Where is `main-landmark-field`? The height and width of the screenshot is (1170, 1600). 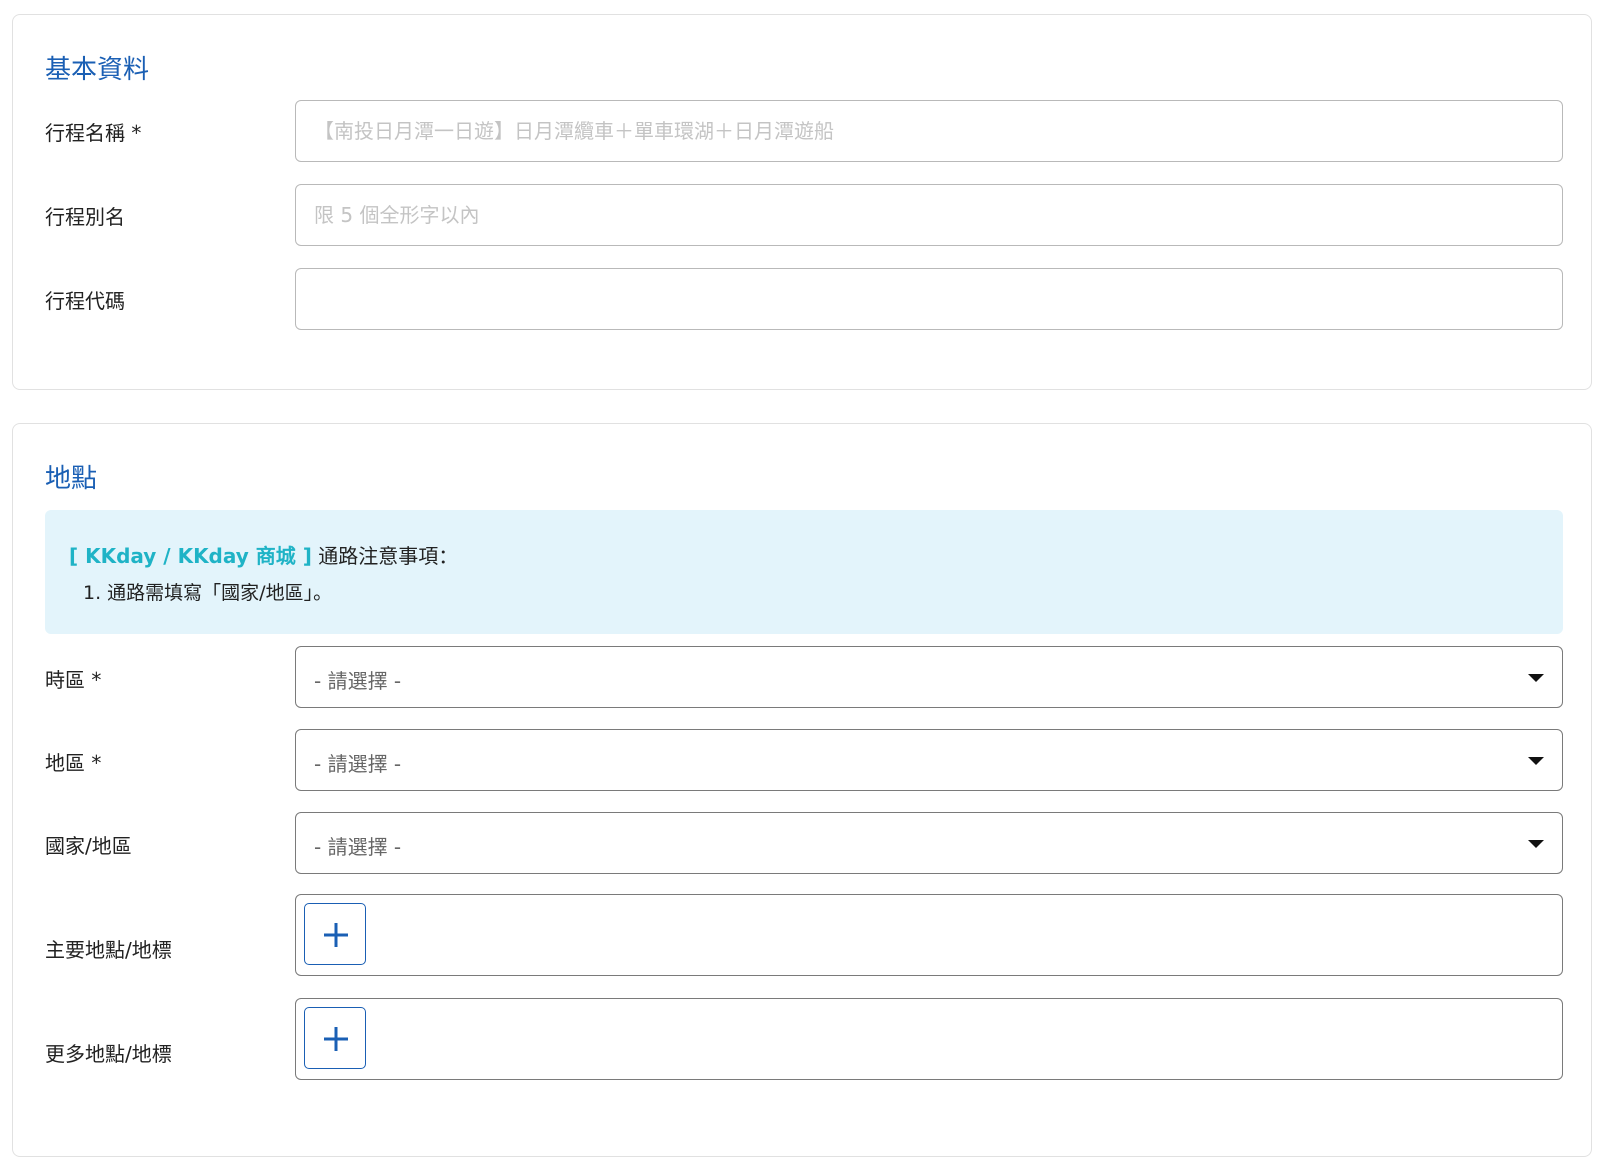 main-landmark-field is located at coordinates (929, 935).